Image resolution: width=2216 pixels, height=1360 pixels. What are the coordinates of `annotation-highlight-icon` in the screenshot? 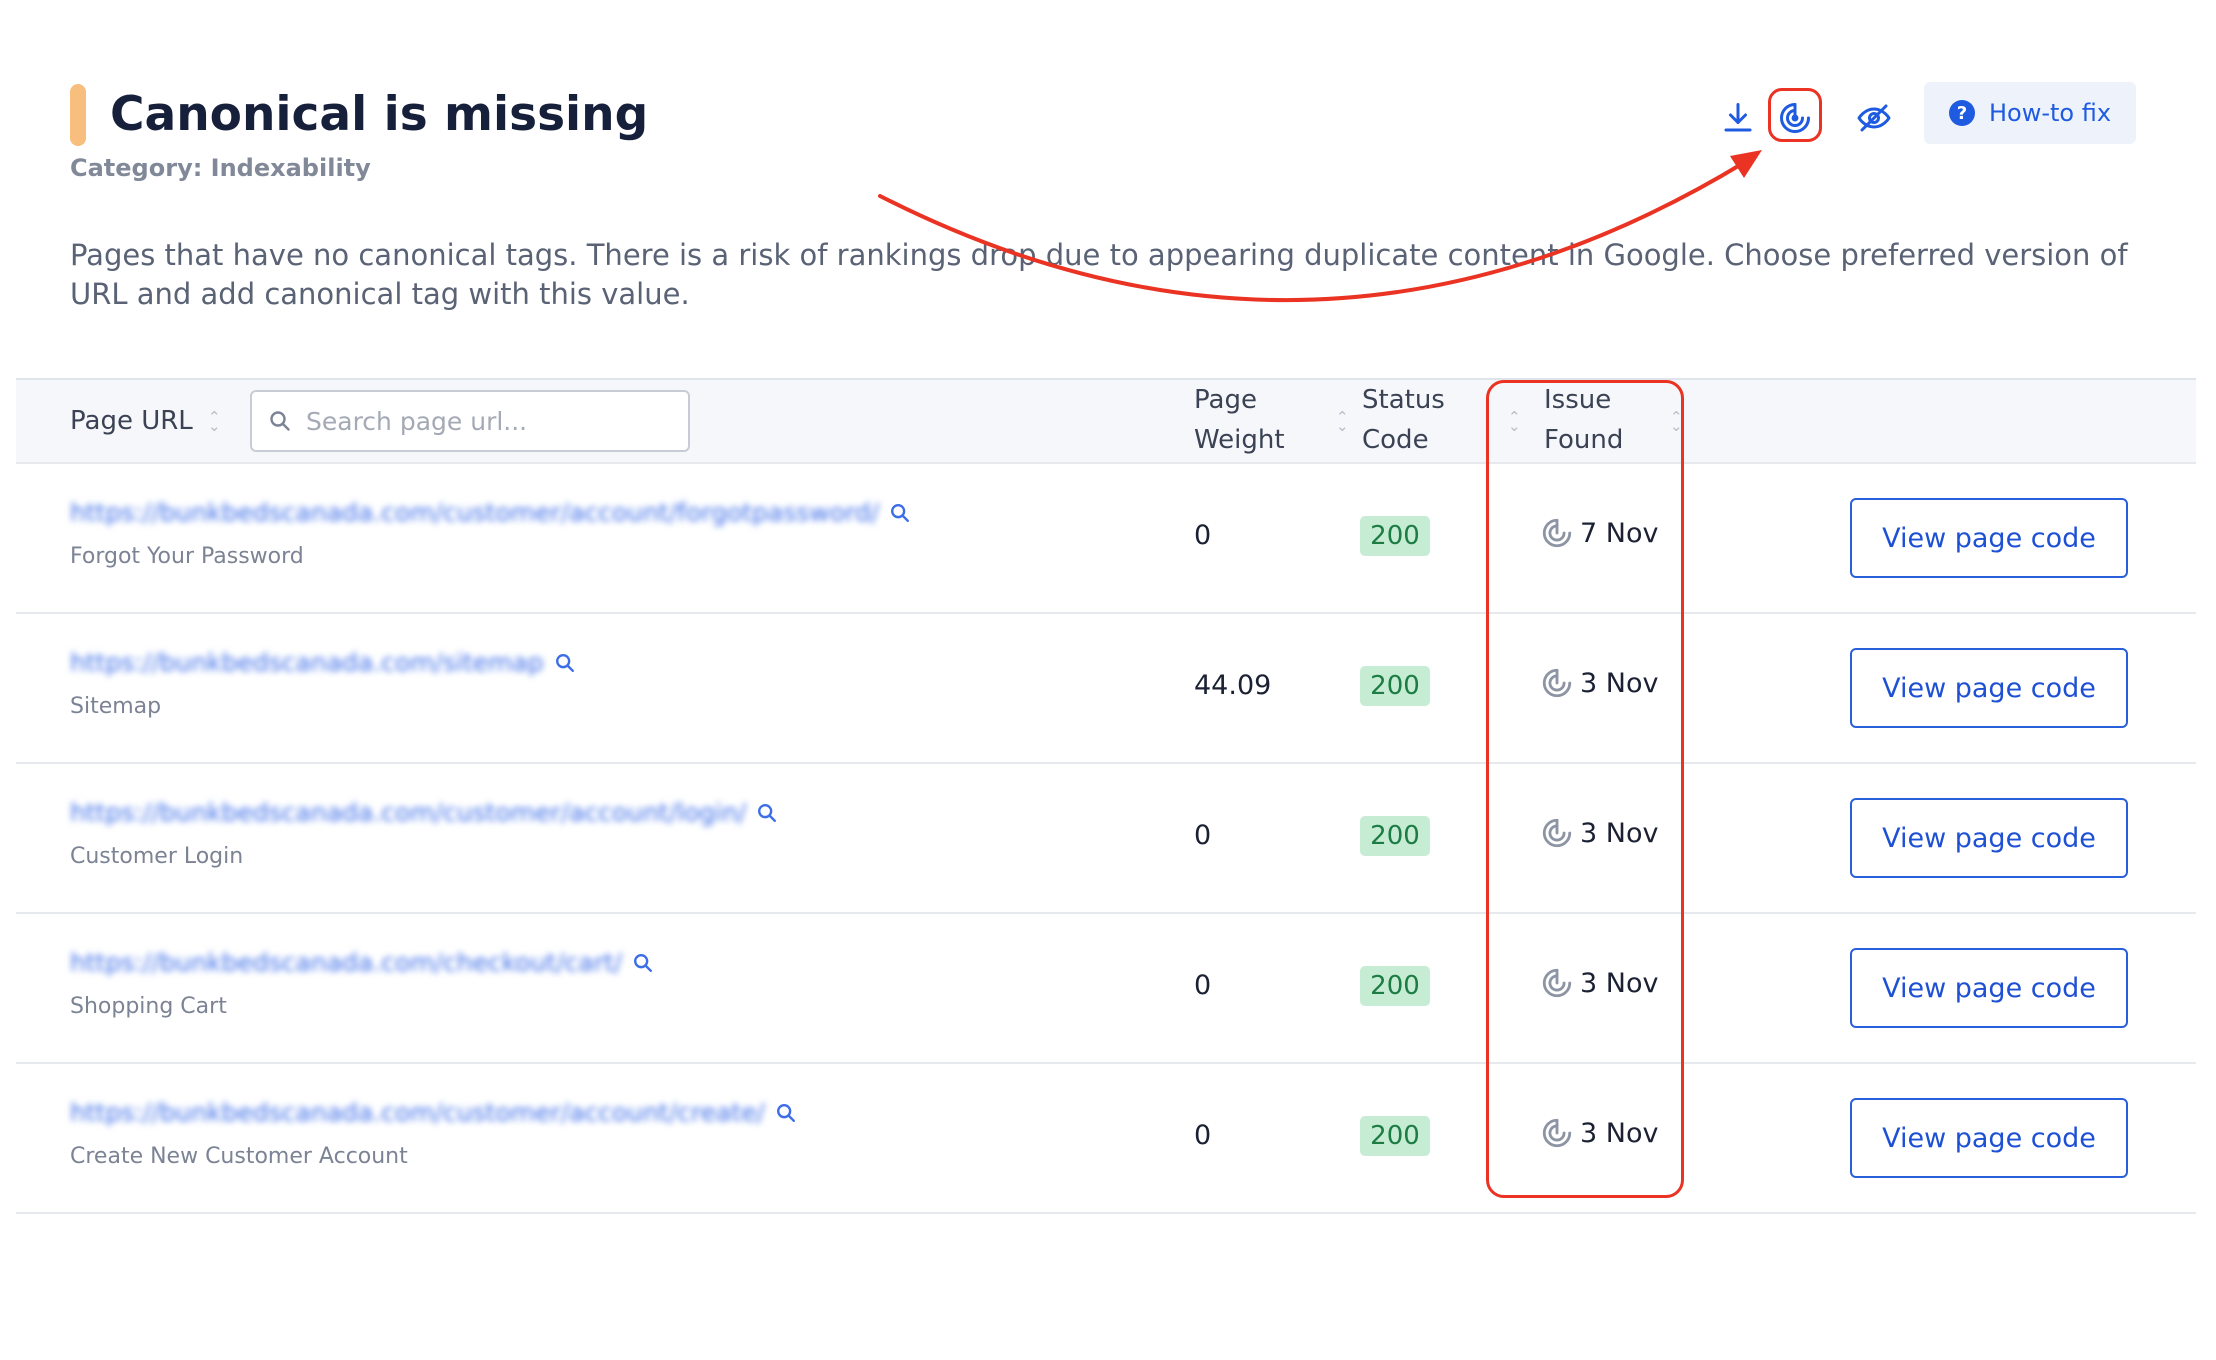 It's located at (1795, 115).